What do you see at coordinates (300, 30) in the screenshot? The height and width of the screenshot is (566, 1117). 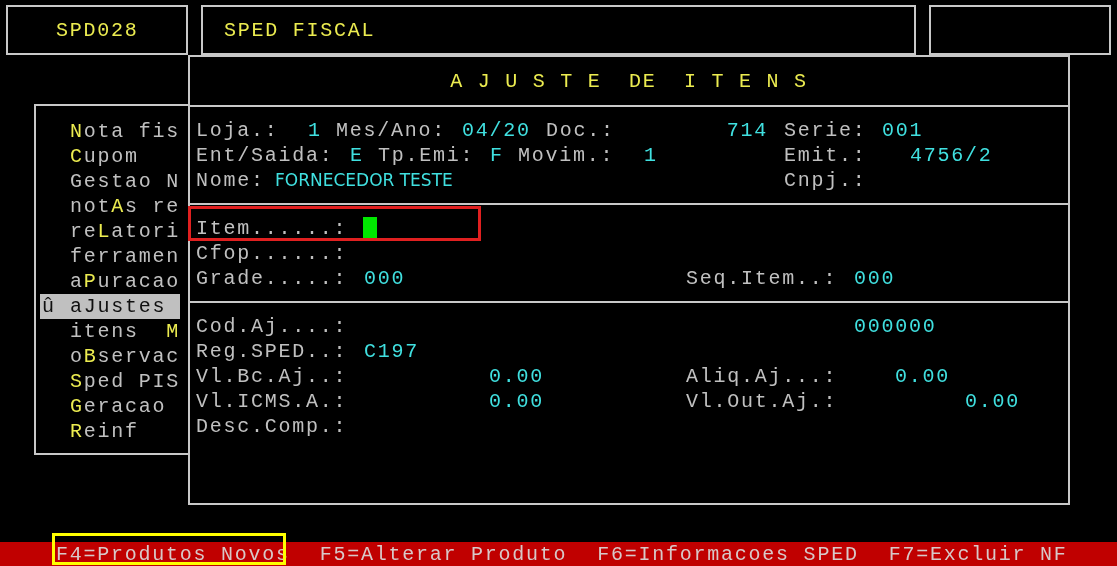 I see `system-title: SPED FISCAL` at bounding box center [300, 30].